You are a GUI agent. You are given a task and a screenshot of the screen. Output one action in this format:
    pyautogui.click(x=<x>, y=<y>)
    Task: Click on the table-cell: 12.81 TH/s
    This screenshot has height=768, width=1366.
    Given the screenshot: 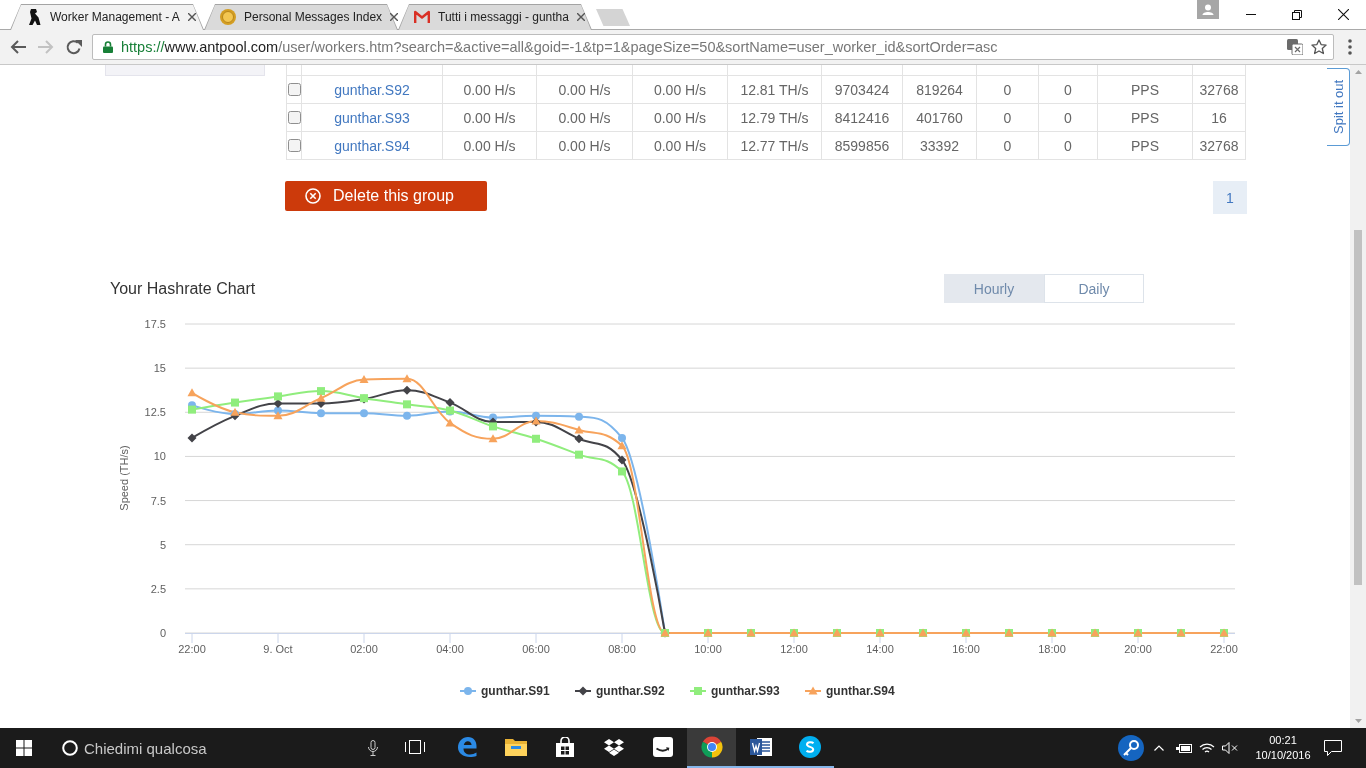 What is the action you would take?
    pyautogui.click(x=775, y=90)
    